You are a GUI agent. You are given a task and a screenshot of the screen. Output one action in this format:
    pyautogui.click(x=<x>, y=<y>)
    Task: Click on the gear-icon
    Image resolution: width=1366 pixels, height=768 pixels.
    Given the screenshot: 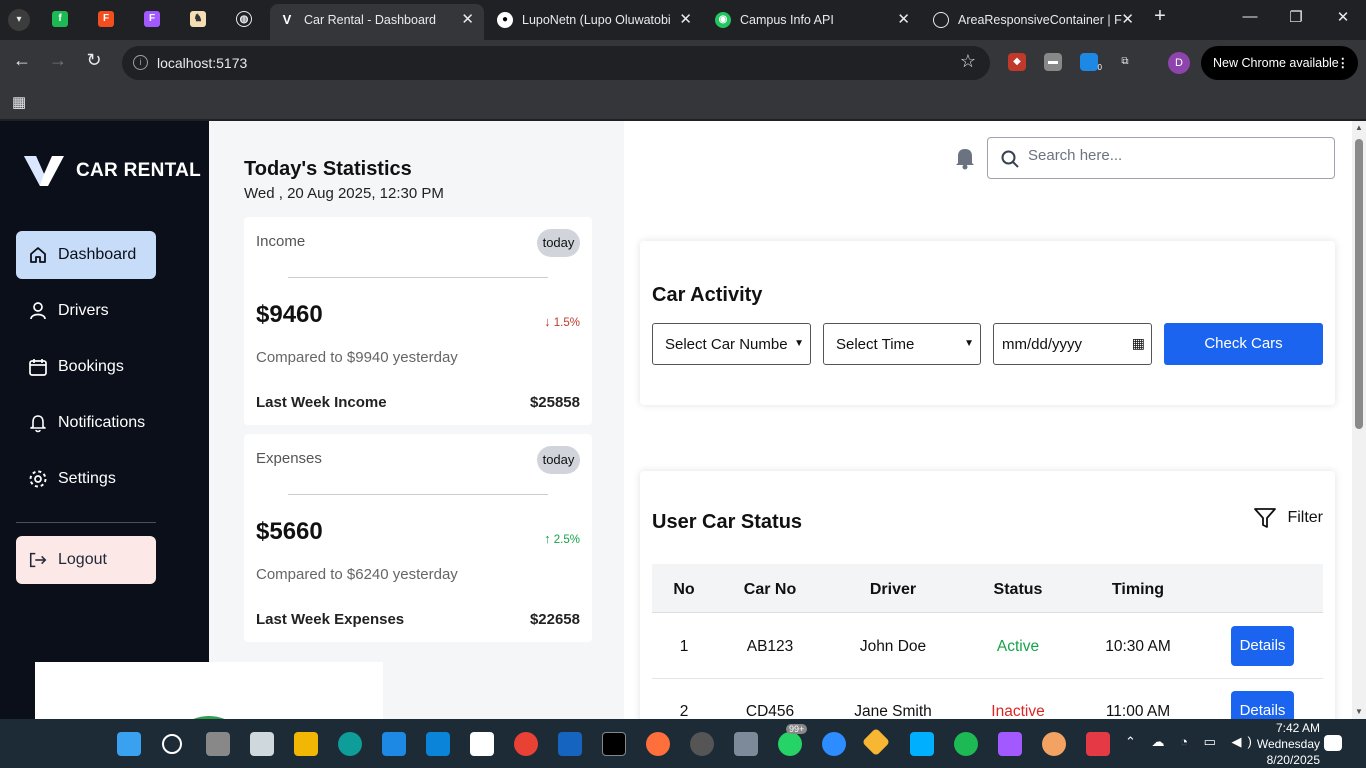 What is the action you would take?
    pyautogui.click(x=38, y=479)
    